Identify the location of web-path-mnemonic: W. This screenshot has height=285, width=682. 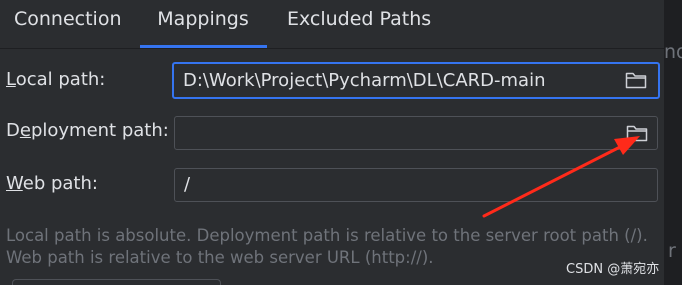
(14, 183).